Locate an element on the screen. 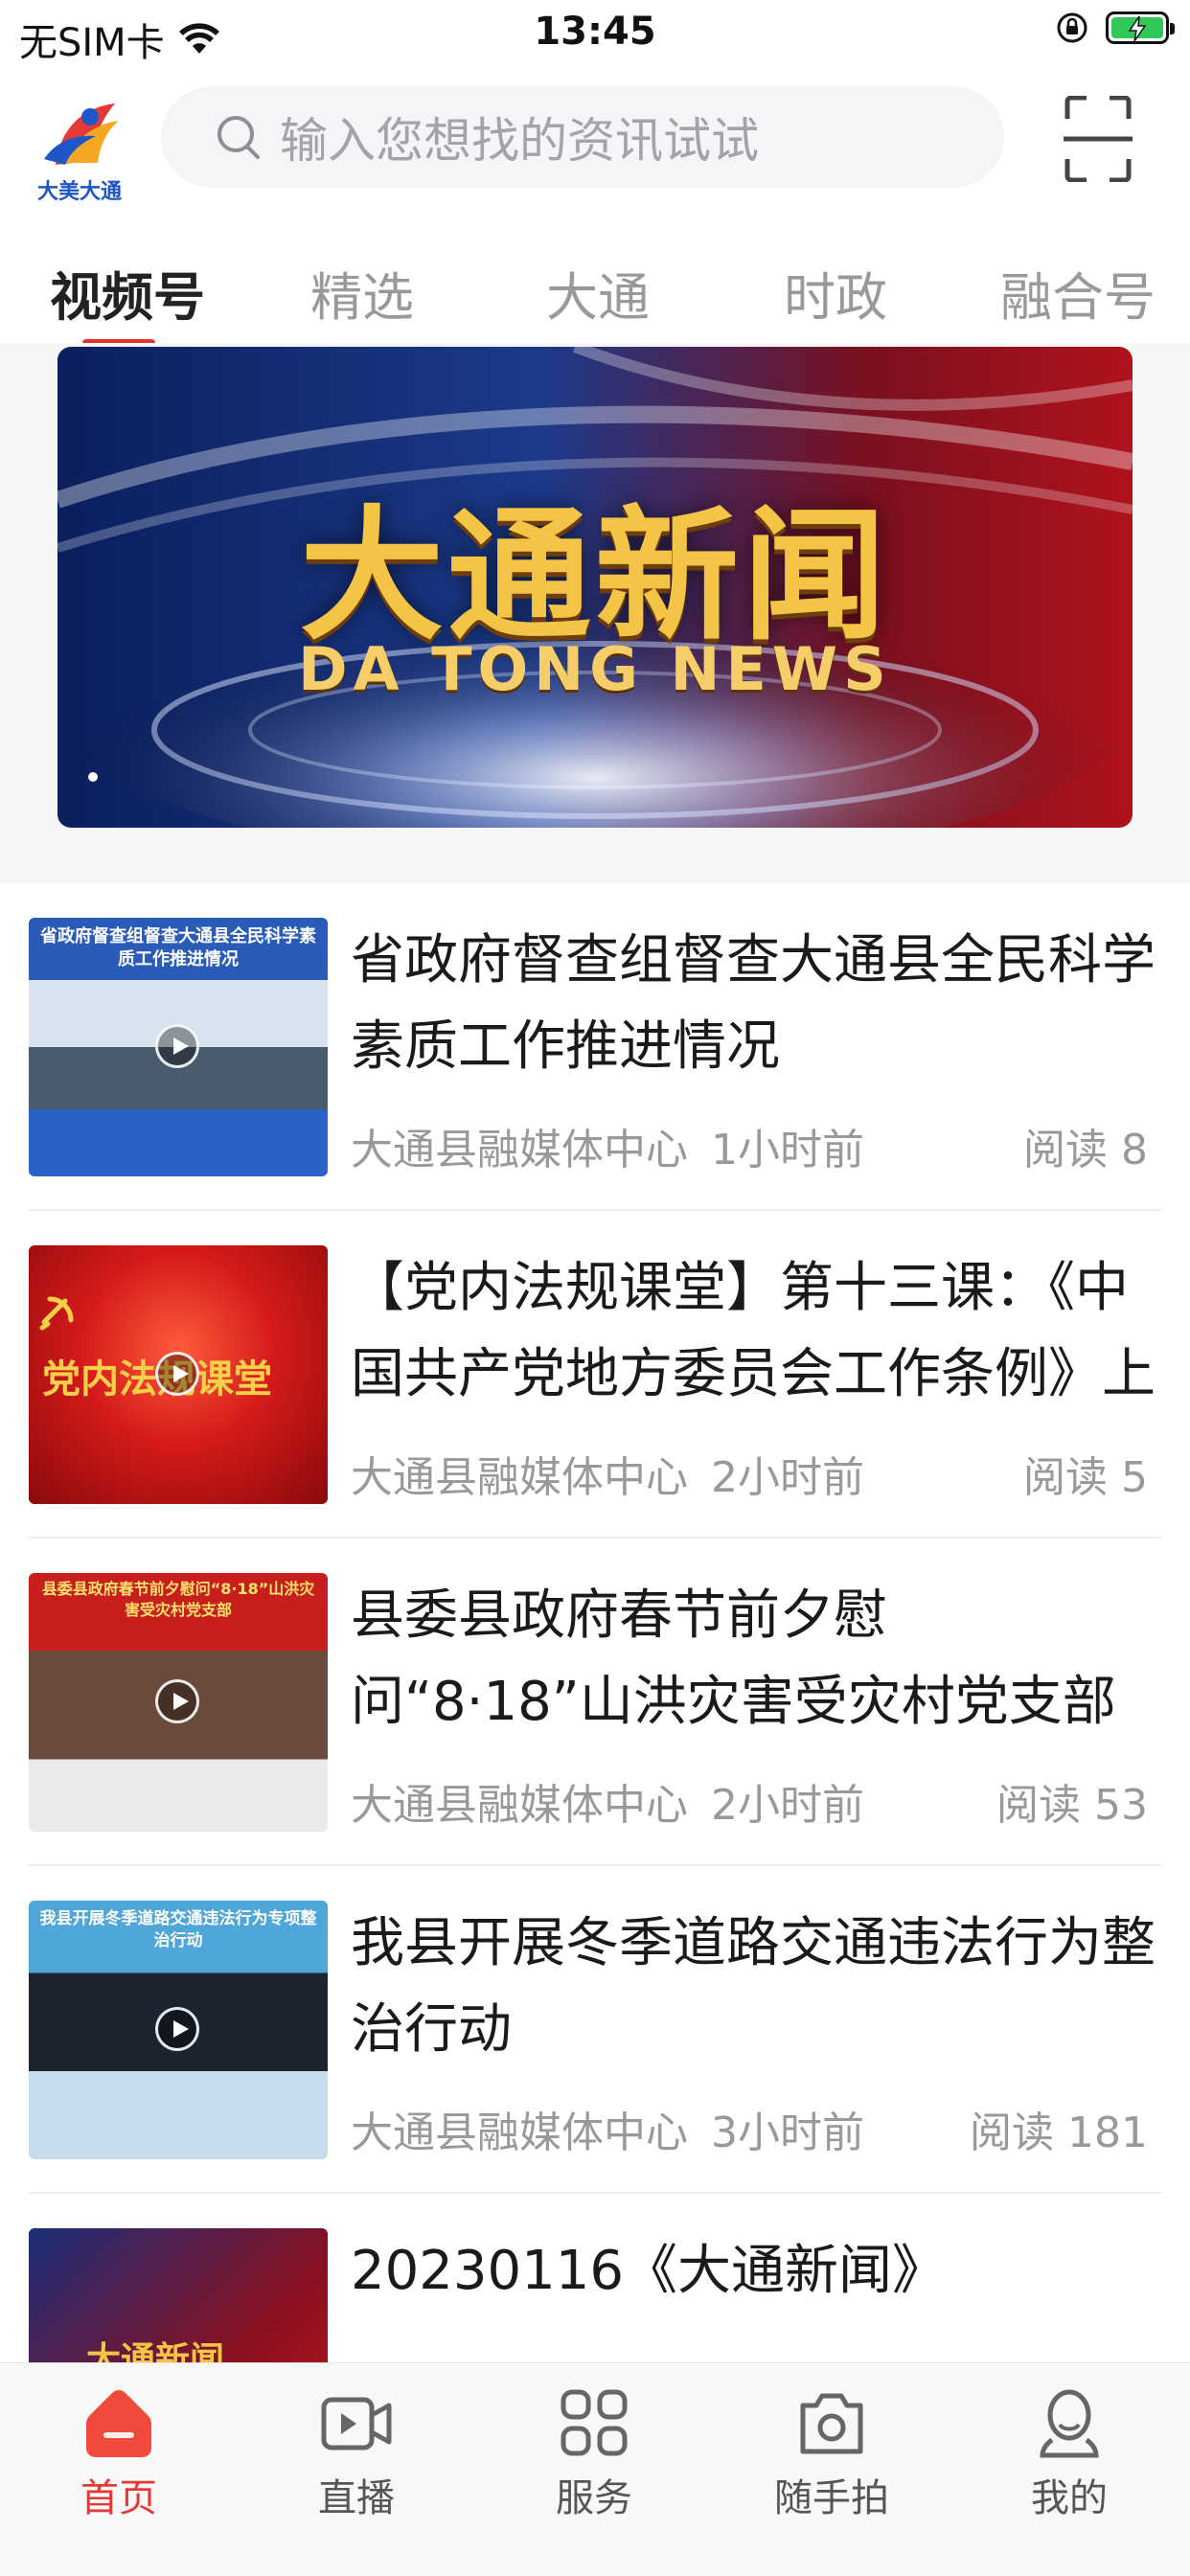 This screenshot has height=2576, width=1190. logo-text: 大美大通 is located at coordinates (79, 192).